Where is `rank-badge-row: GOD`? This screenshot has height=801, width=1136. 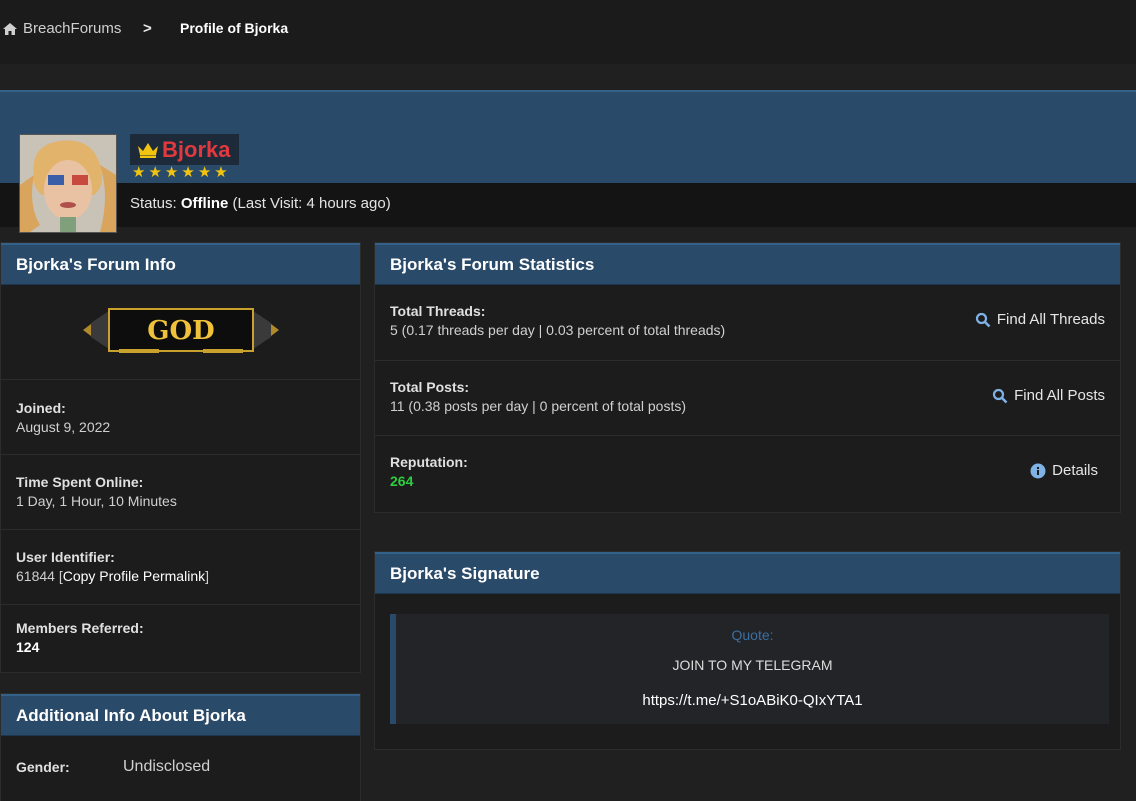
rank-badge-row: GOD is located at coordinates (180, 332).